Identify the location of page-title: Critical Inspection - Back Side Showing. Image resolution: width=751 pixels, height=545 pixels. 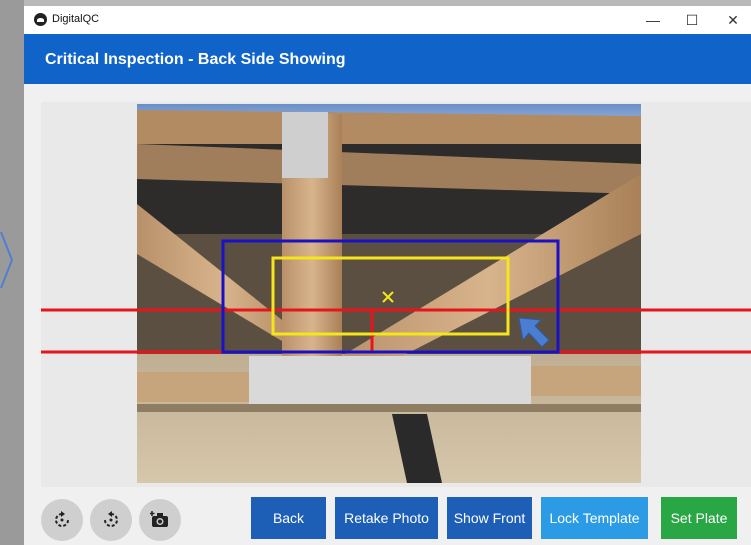
(195, 59).